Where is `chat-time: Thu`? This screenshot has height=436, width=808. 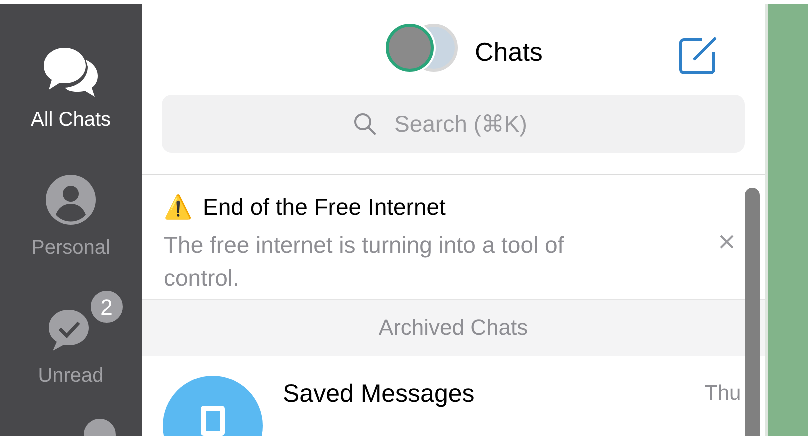
chat-time: Thu is located at coordinates (723, 394).